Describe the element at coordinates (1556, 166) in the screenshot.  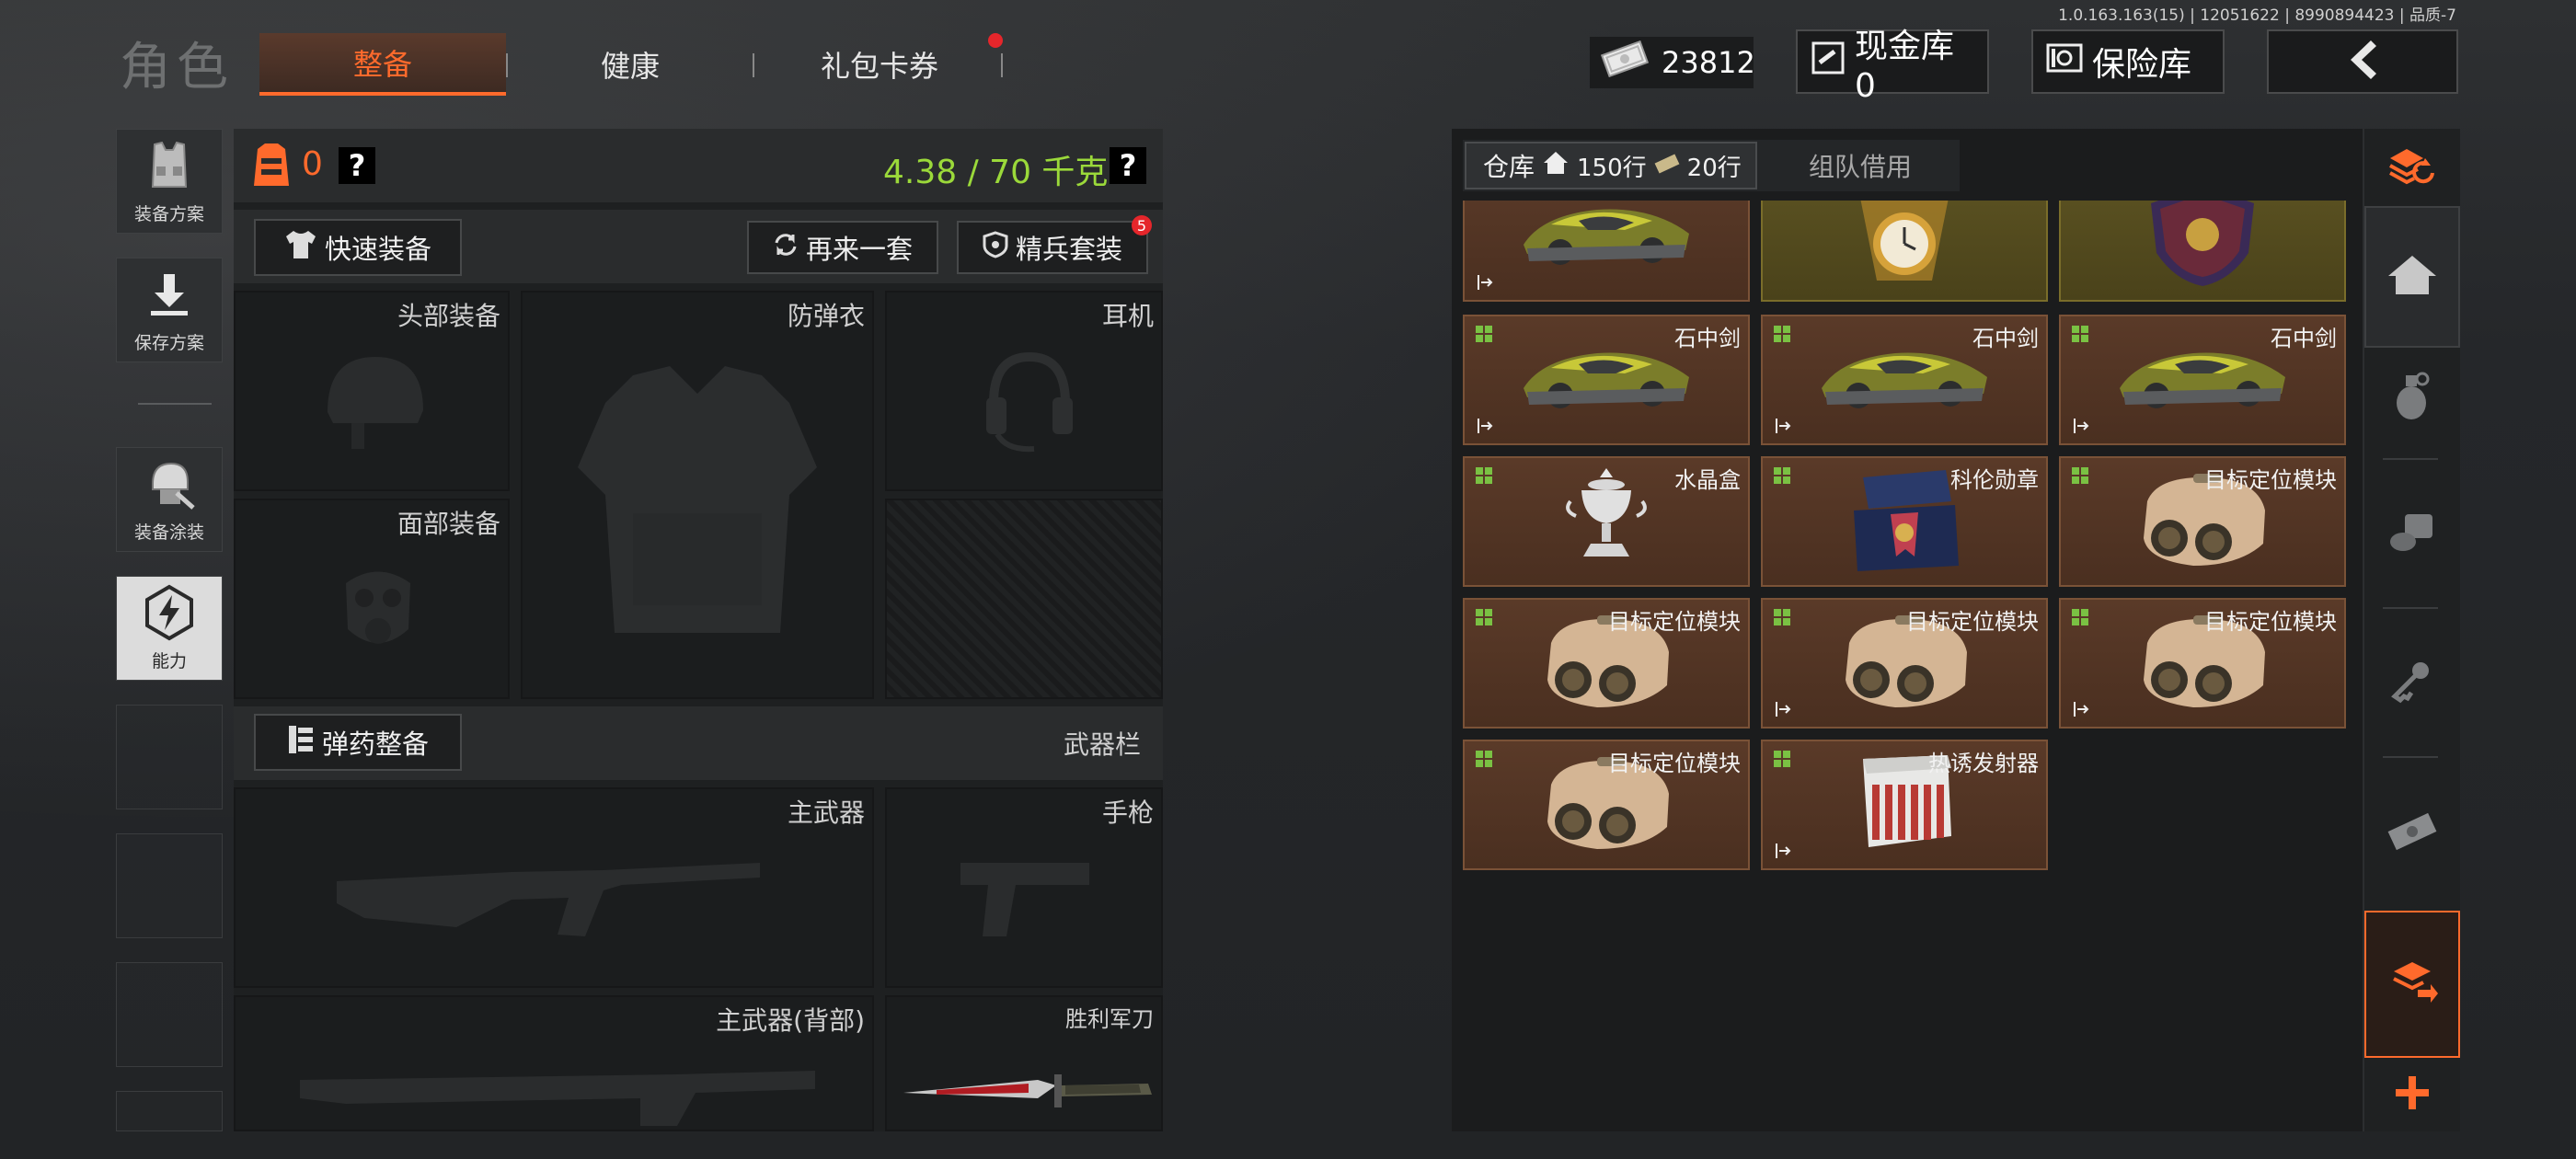
I see `home-icon` at that location.